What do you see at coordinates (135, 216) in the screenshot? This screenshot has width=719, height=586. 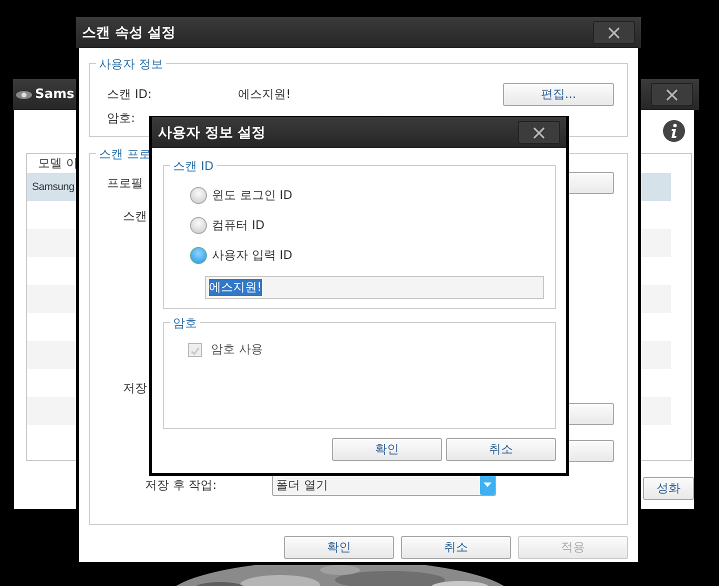 I see `field-label: 스캔` at bounding box center [135, 216].